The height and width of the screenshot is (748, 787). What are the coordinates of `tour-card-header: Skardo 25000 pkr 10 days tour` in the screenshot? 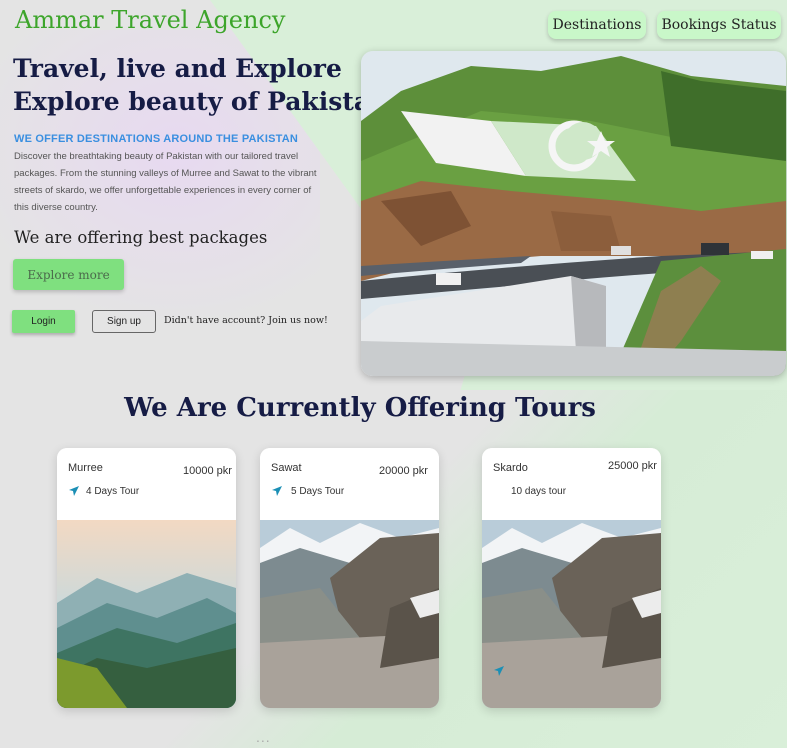 It's located at (571, 484).